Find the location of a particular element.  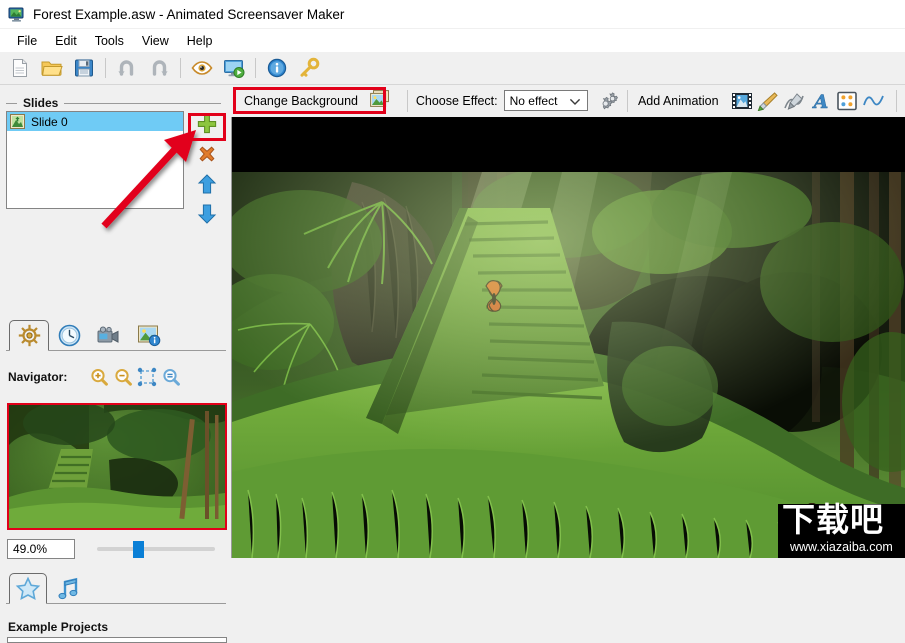

clock-icon is located at coordinates (69, 335).